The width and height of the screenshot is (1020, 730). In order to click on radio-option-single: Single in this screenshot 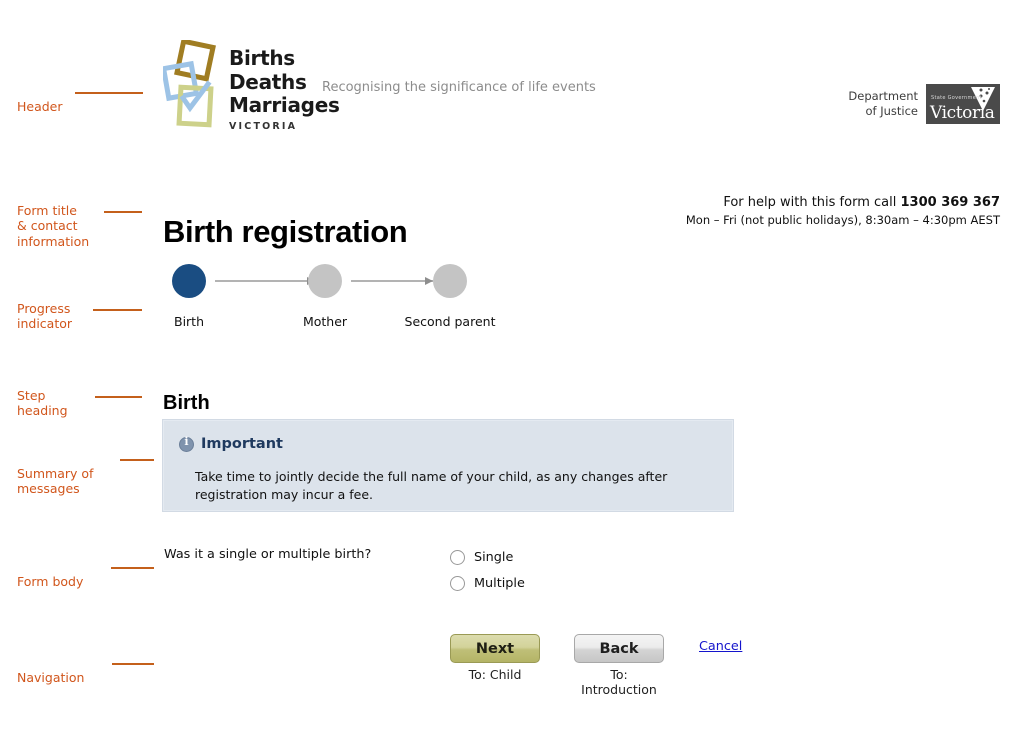, I will do `click(487, 557)`.